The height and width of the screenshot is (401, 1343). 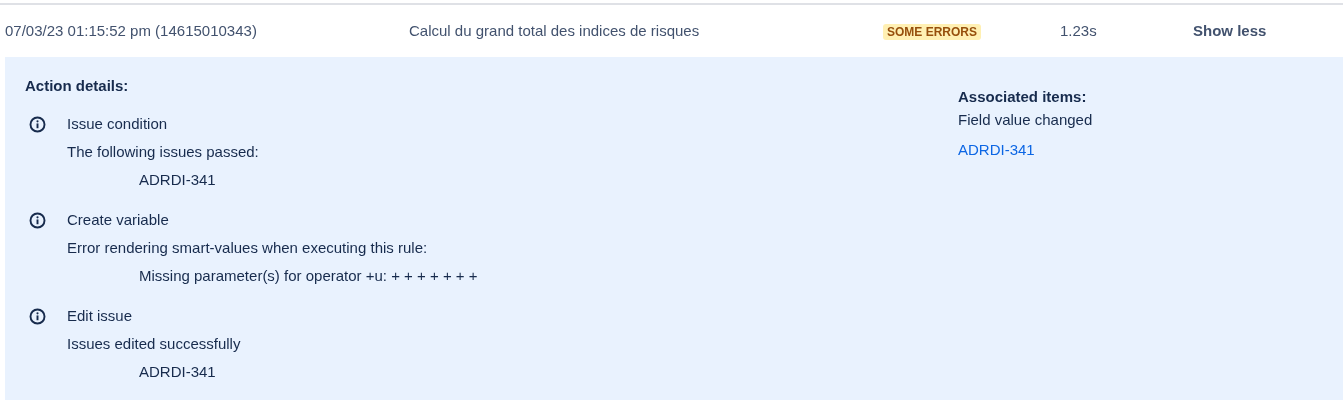 I want to click on rule-name: Calcul du grand total des indices de risques, so click(x=554, y=30).